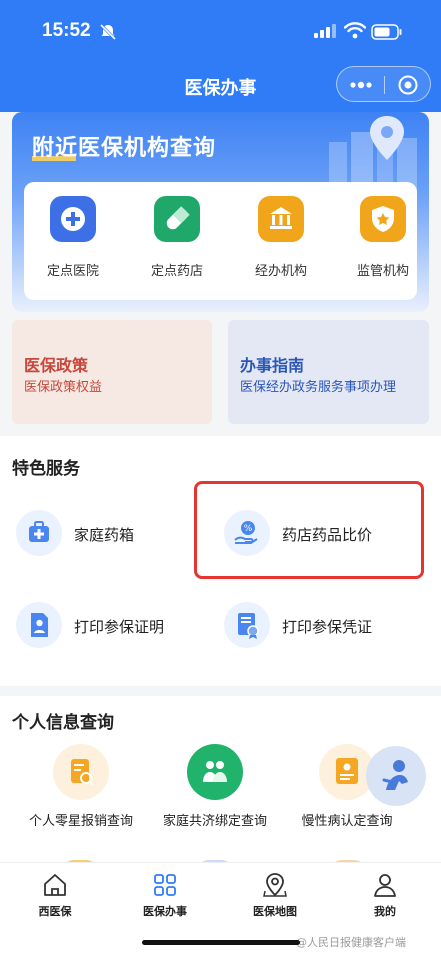 The image size is (441, 956). I want to click on policy-subtitle: 医保政策权益, so click(63, 387).